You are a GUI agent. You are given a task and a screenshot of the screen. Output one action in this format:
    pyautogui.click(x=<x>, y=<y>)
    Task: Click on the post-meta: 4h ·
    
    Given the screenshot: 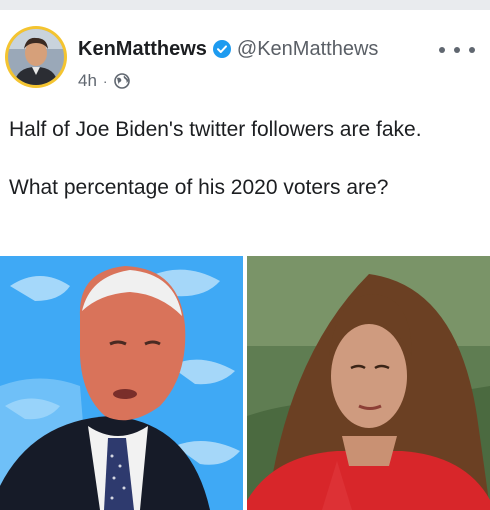 What is the action you would take?
    pyautogui.click(x=104, y=81)
    